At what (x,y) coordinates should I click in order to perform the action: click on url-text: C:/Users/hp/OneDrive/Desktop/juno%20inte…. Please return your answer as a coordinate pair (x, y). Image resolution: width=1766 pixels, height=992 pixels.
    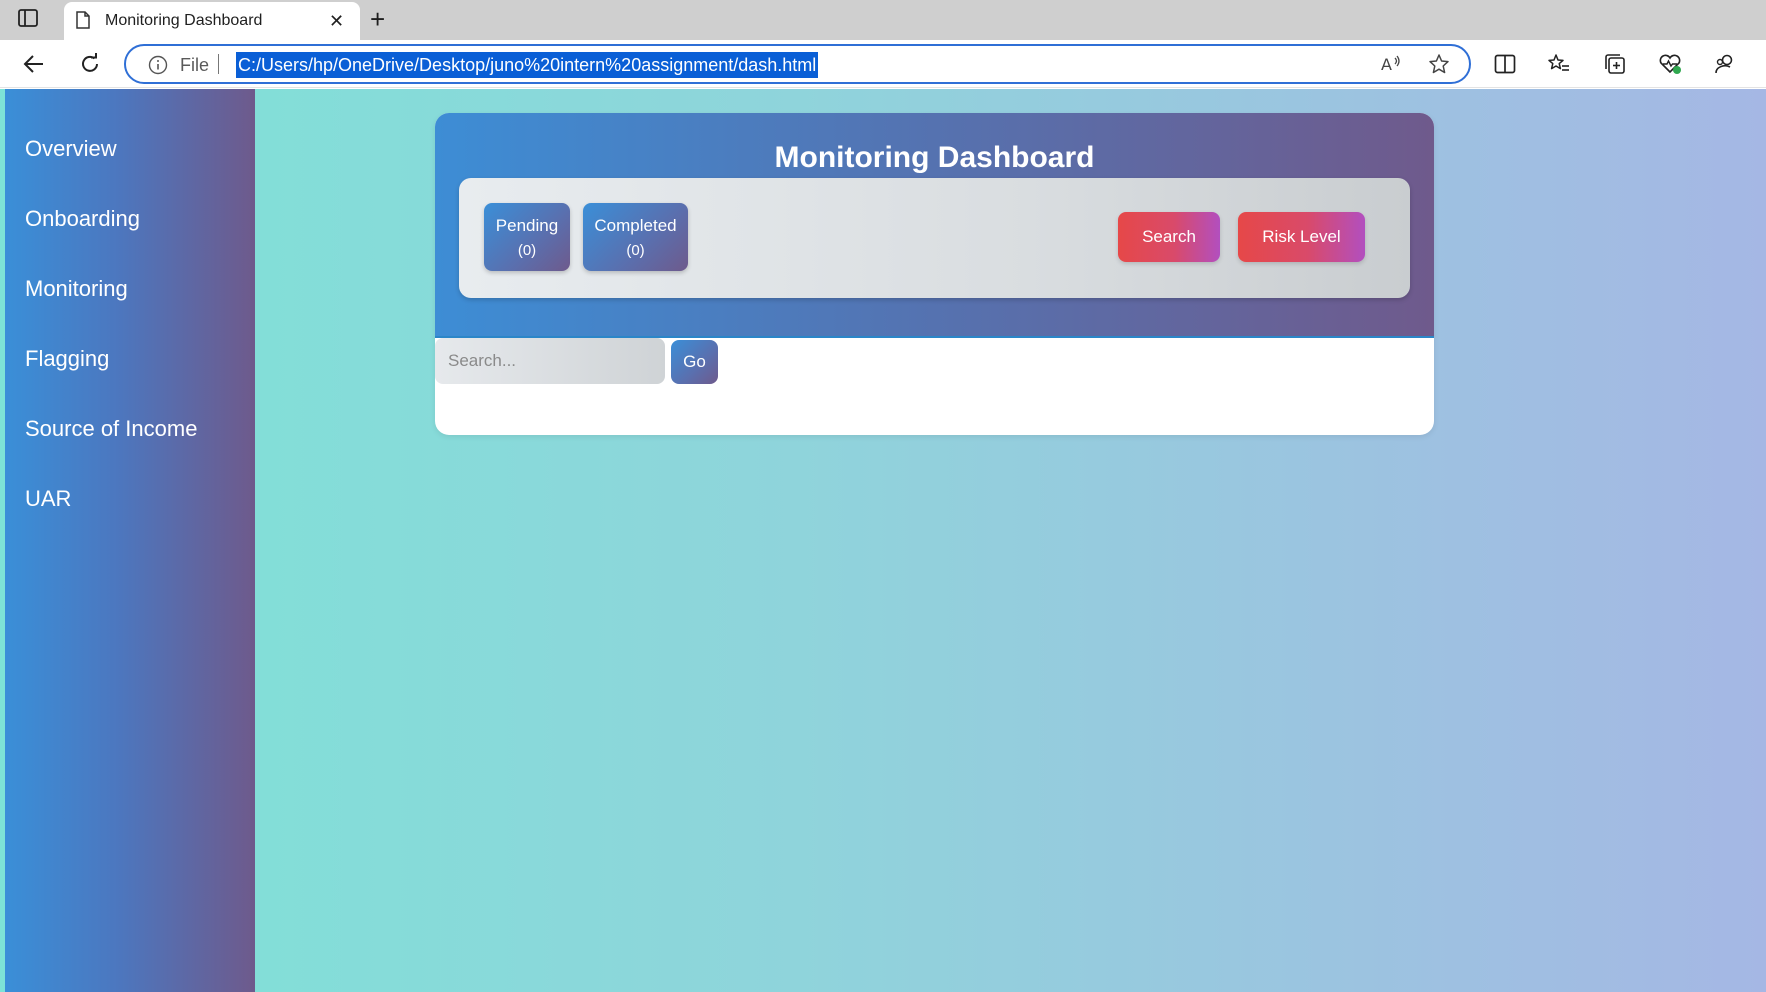
    Looking at the image, I should click on (527, 65).